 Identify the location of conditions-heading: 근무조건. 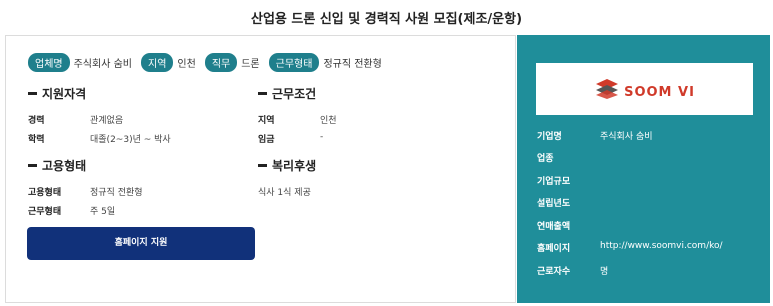
(287, 93).